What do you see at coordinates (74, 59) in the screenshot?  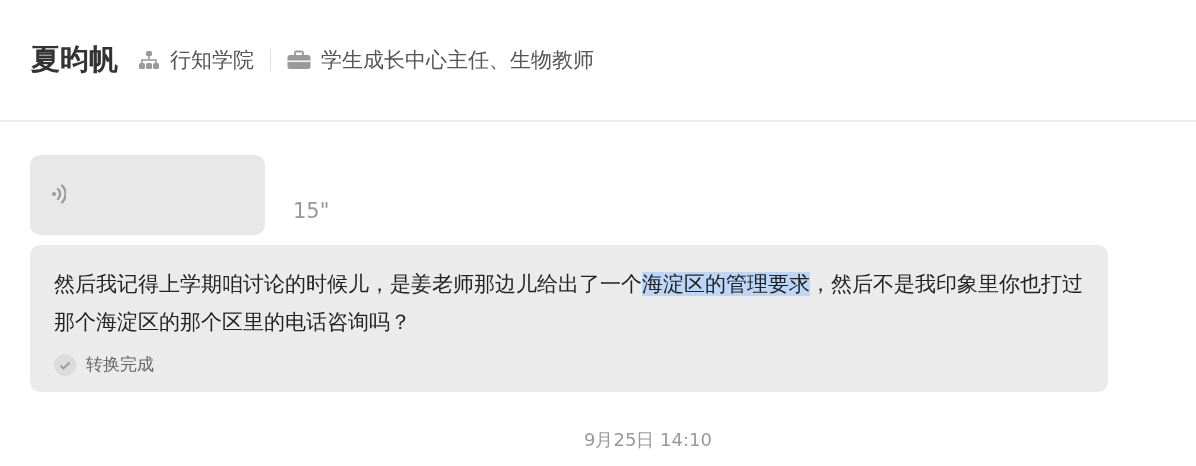 I see `contact-name: 夏昀帆` at bounding box center [74, 59].